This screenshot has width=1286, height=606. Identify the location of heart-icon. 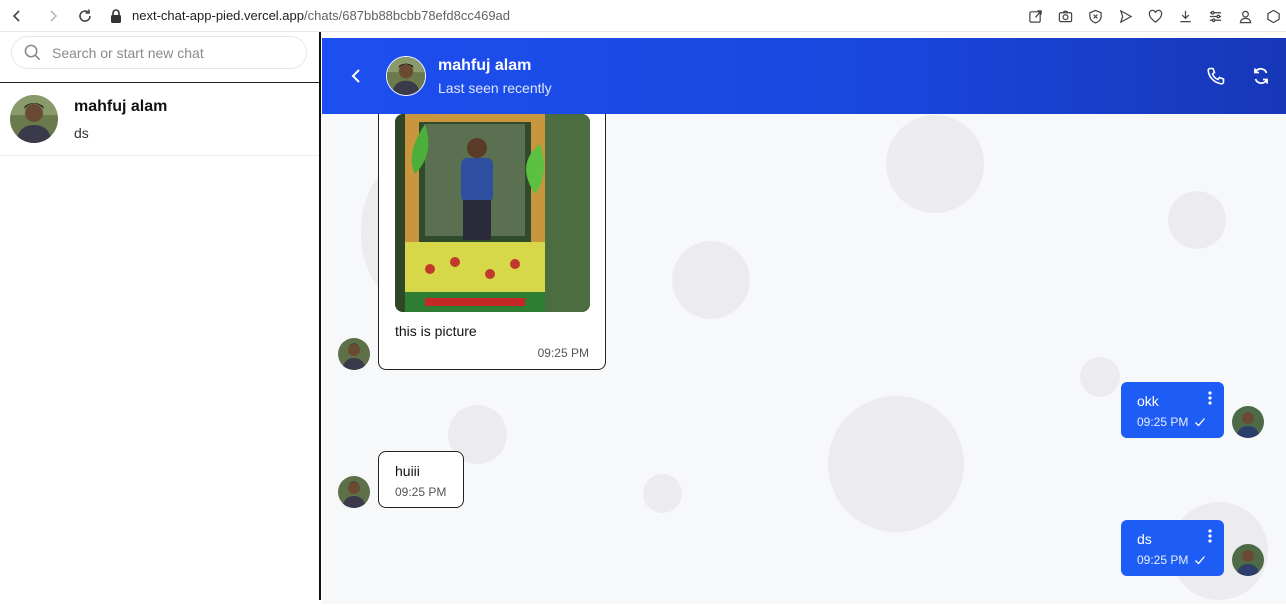
(1155, 16).